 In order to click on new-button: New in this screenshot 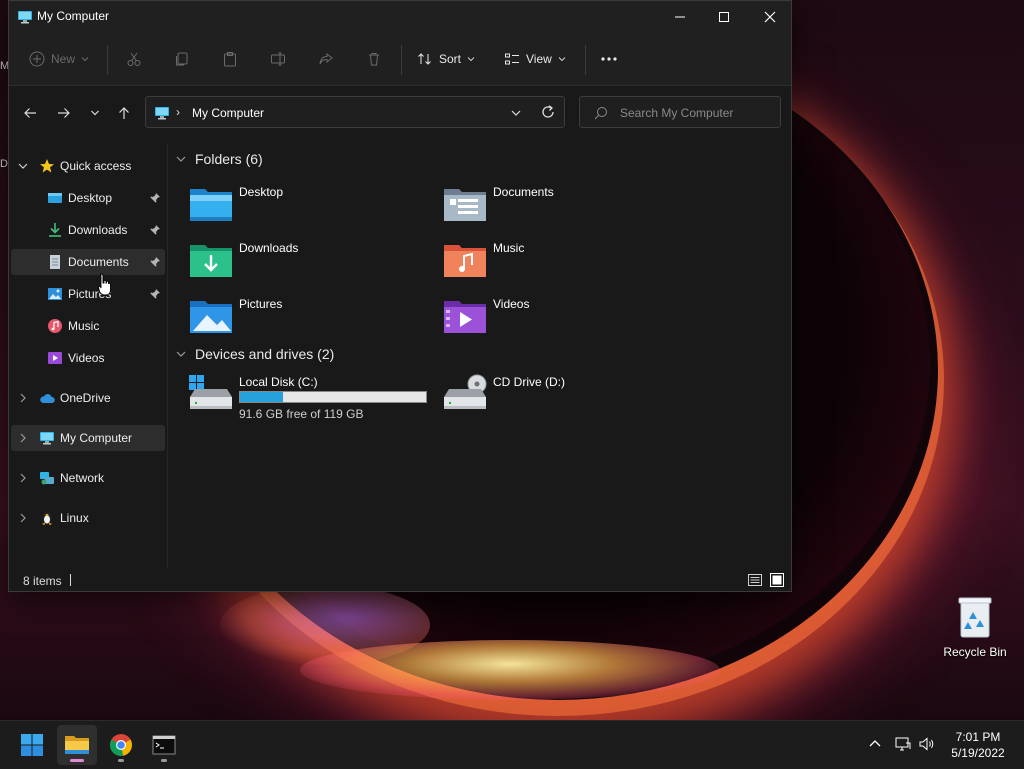, I will do `click(59, 59)`.